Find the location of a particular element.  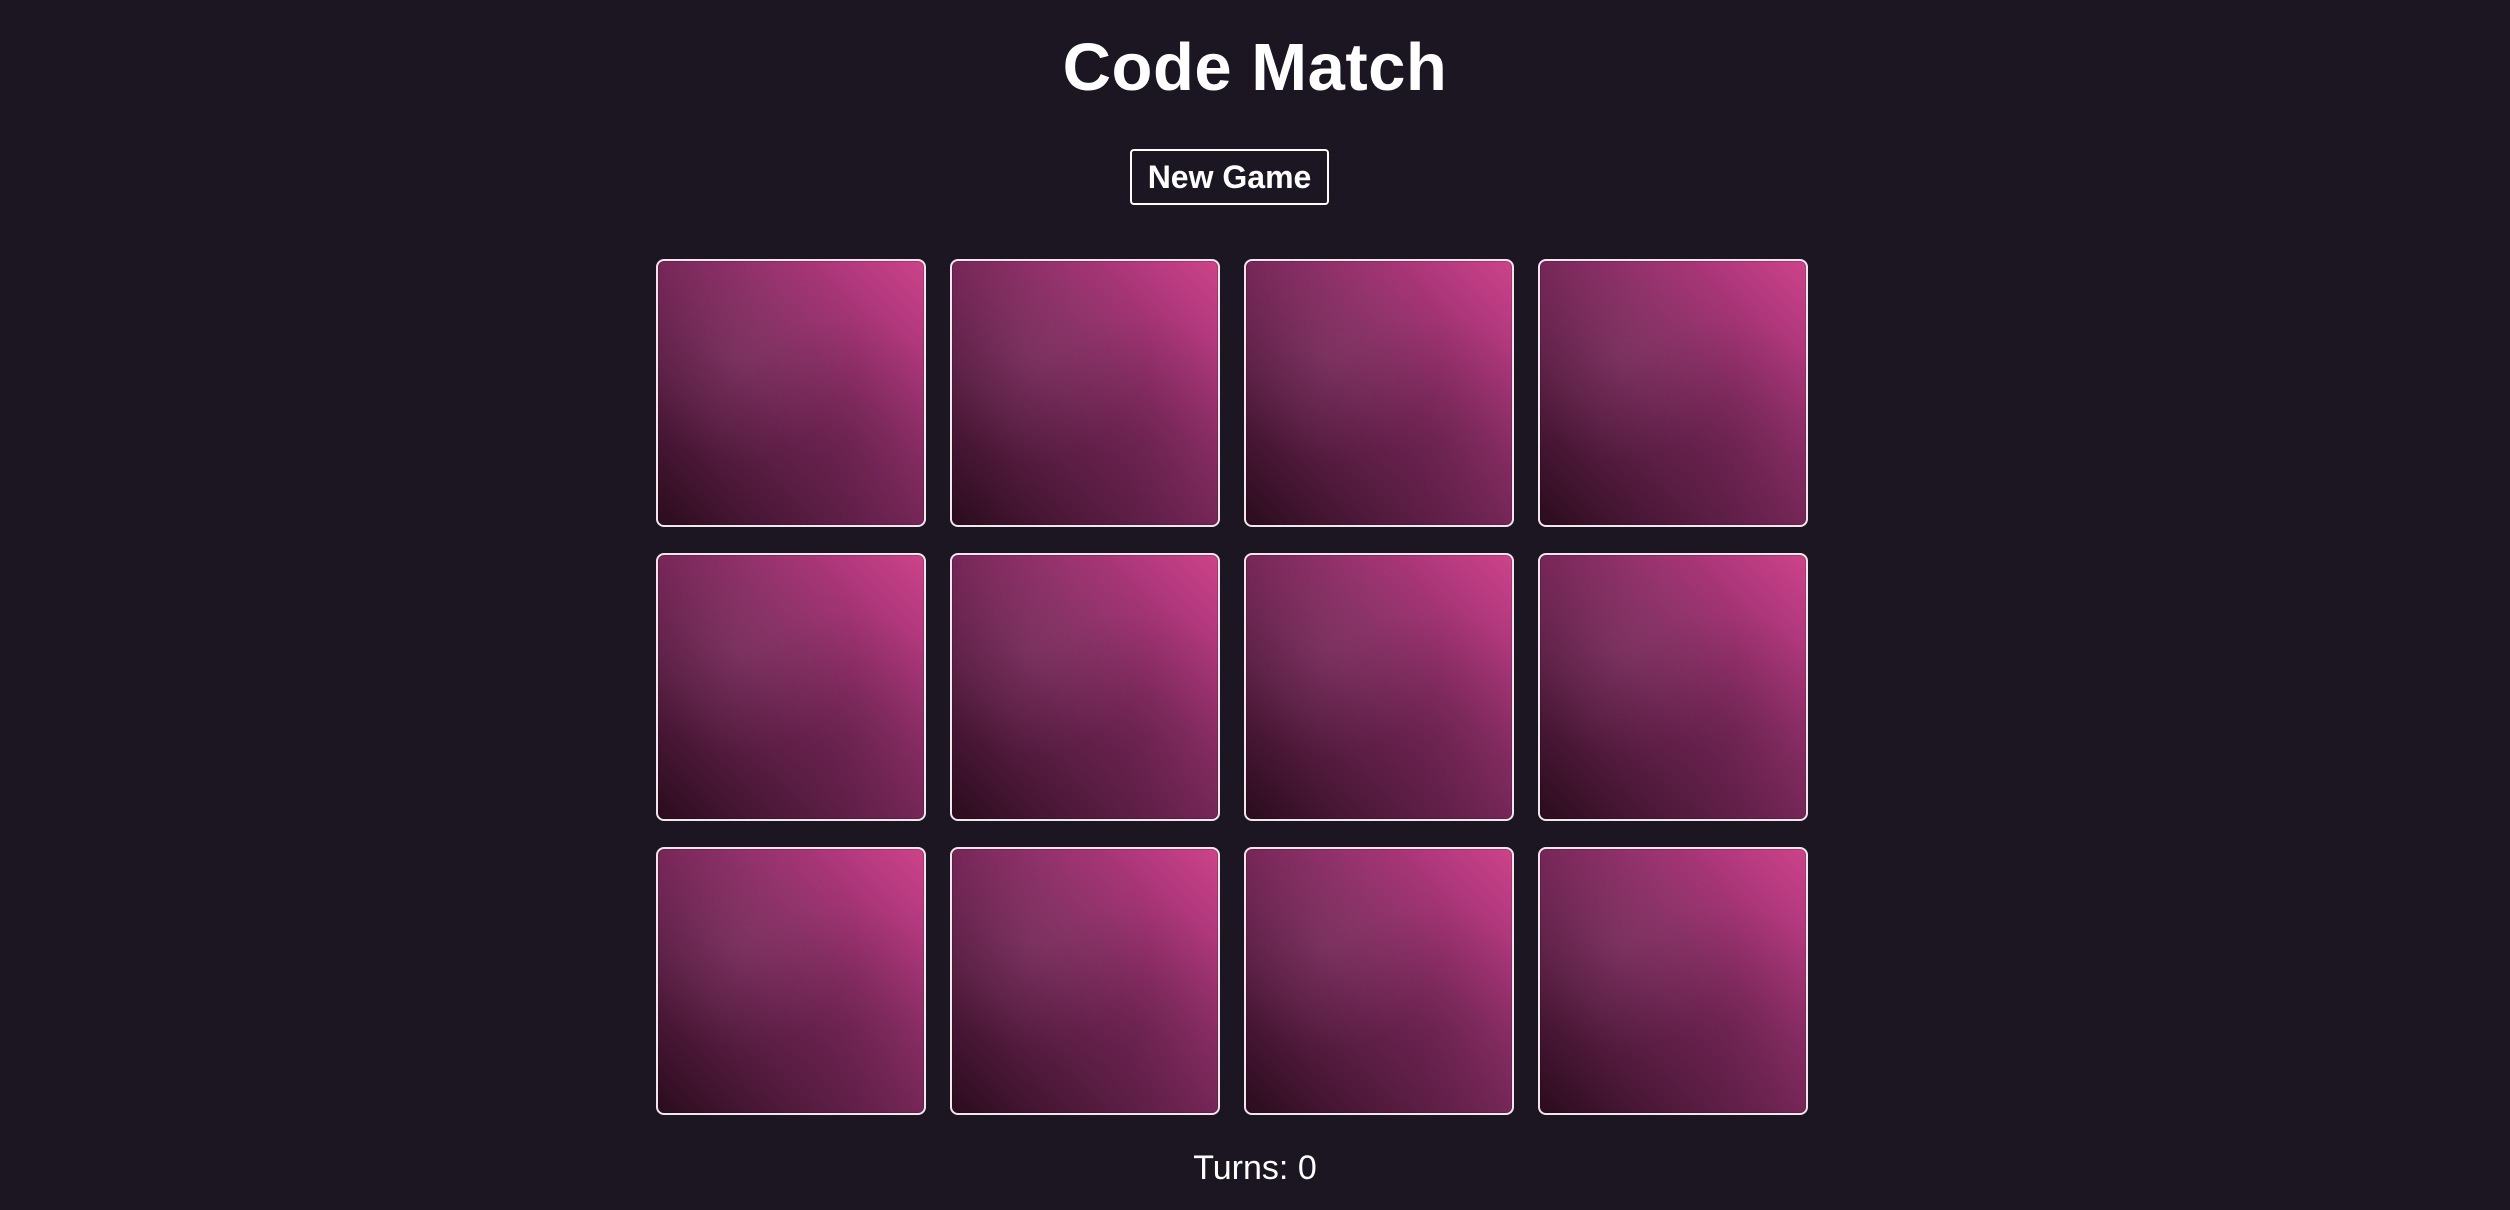

page-title: Code Match is located at coordinates (1255, 67).